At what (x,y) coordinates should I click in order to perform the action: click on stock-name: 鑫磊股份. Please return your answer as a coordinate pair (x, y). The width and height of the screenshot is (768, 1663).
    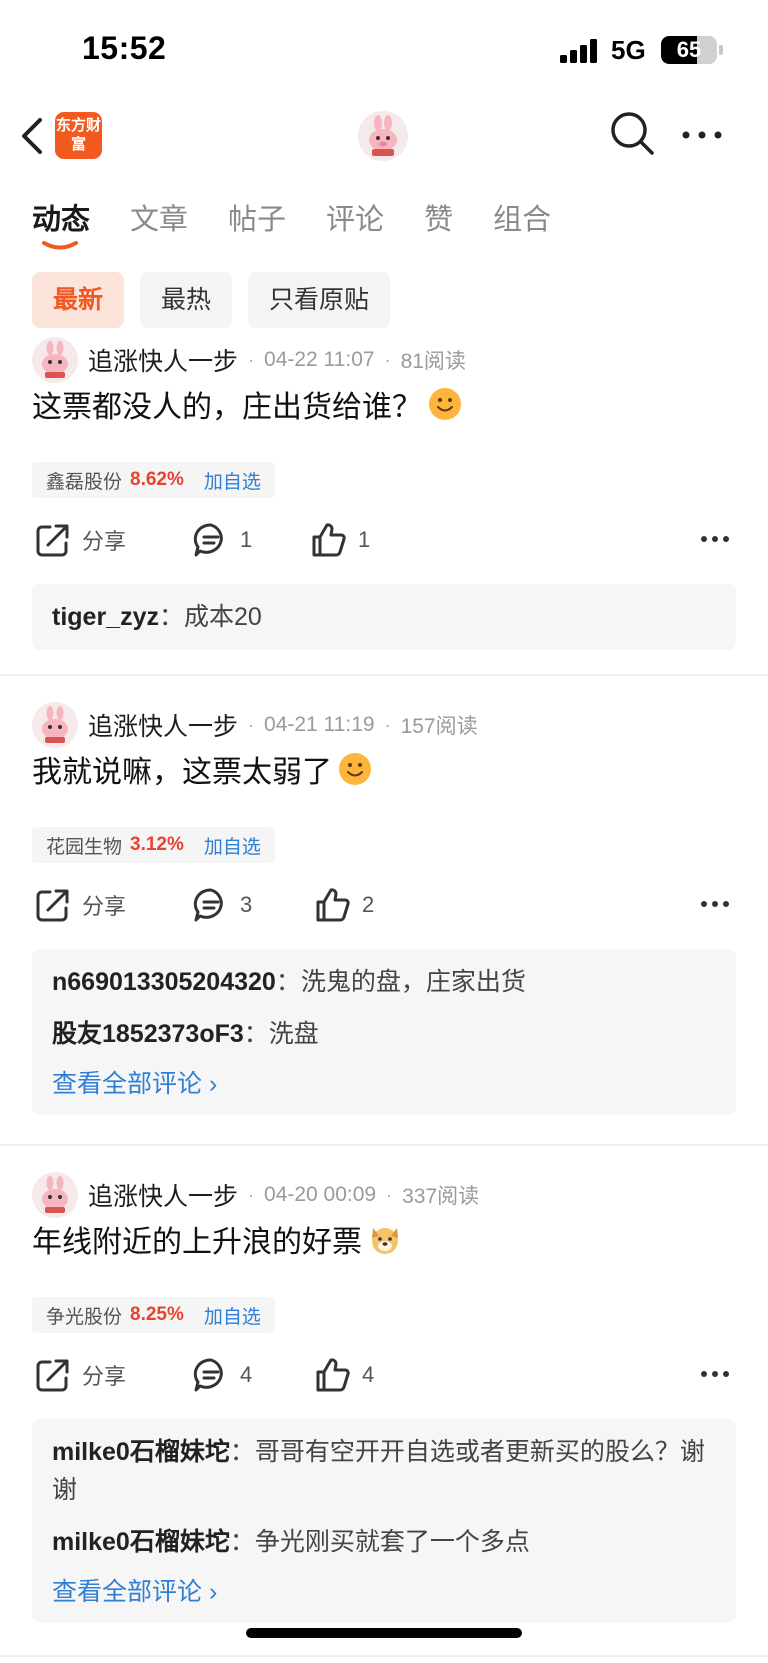
    Looking at the image, I should click on (84, 482).